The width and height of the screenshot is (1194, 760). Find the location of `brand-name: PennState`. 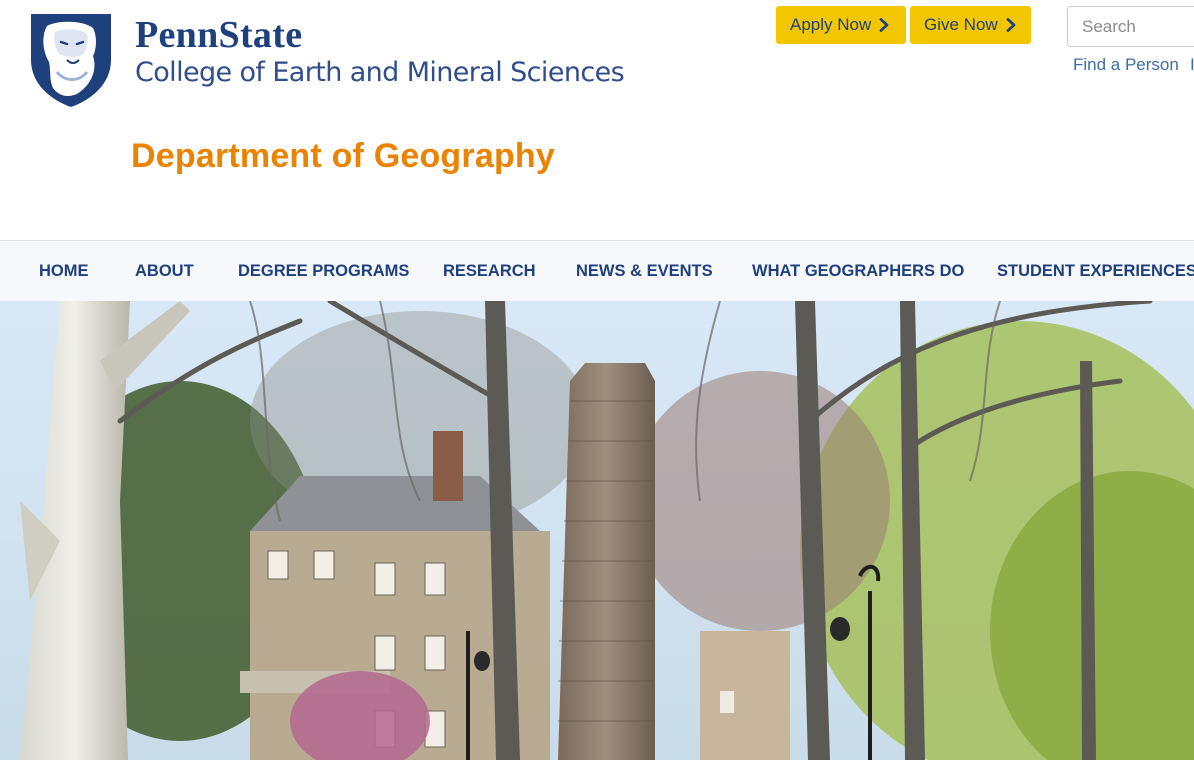

brand-name: PennState is located at coordinates (219, 35).